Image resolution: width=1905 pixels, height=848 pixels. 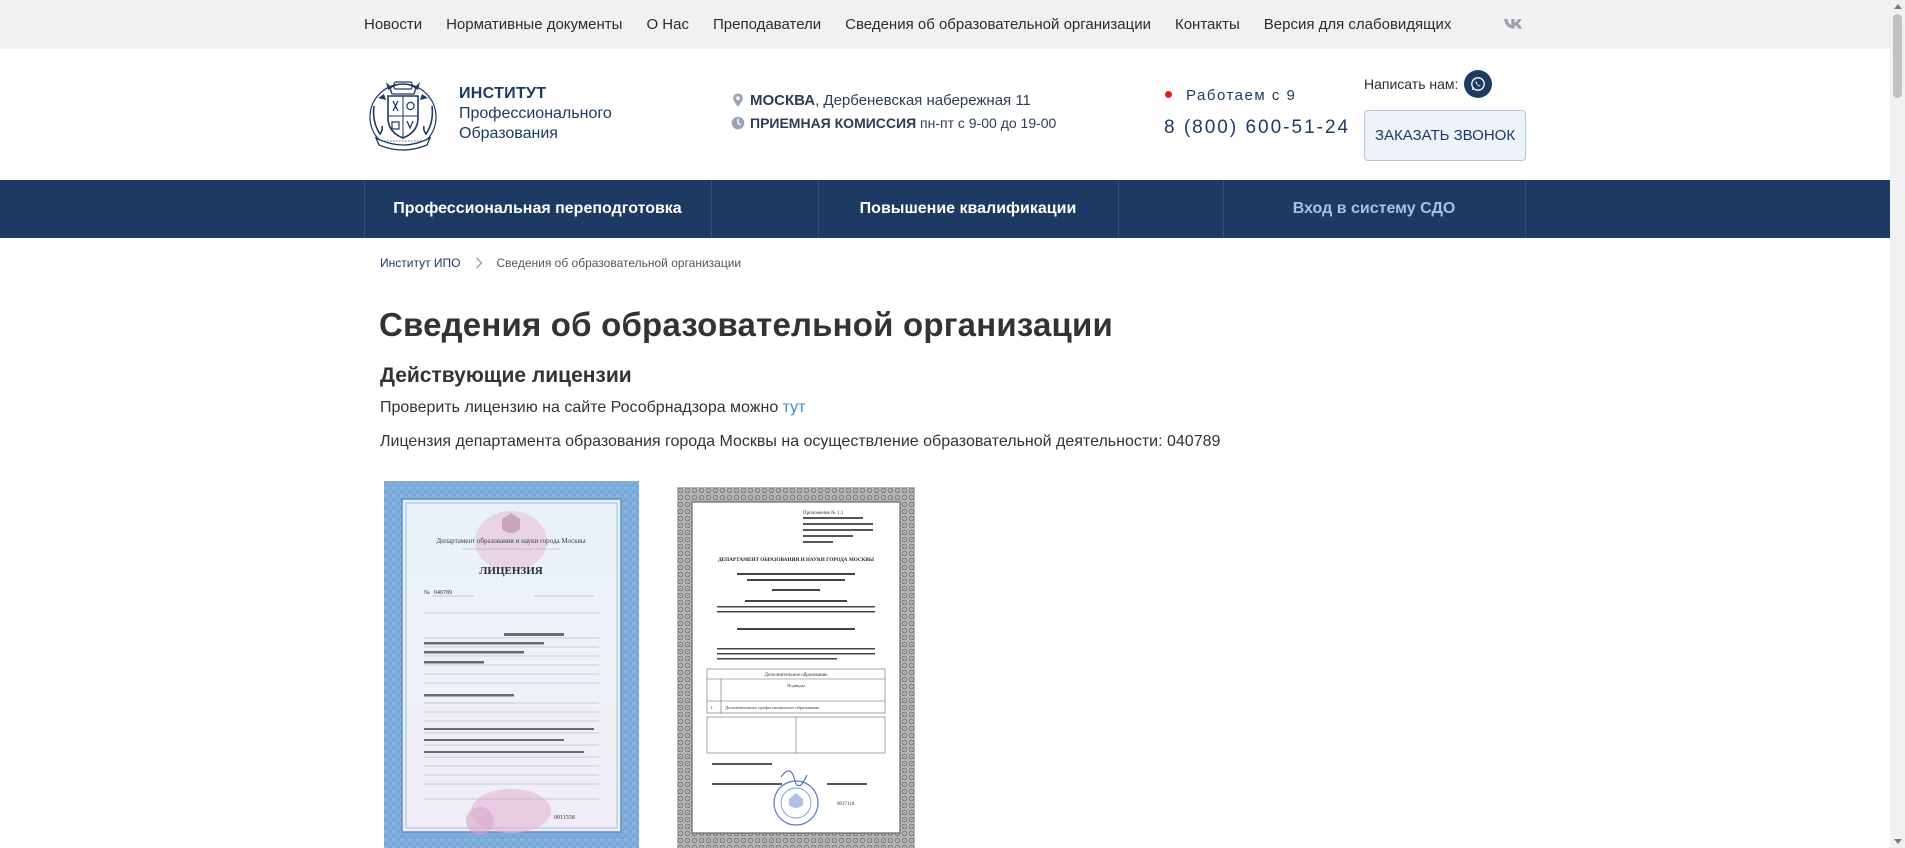 I want to click on institute-crest-logo, so click(x=403, y=115).